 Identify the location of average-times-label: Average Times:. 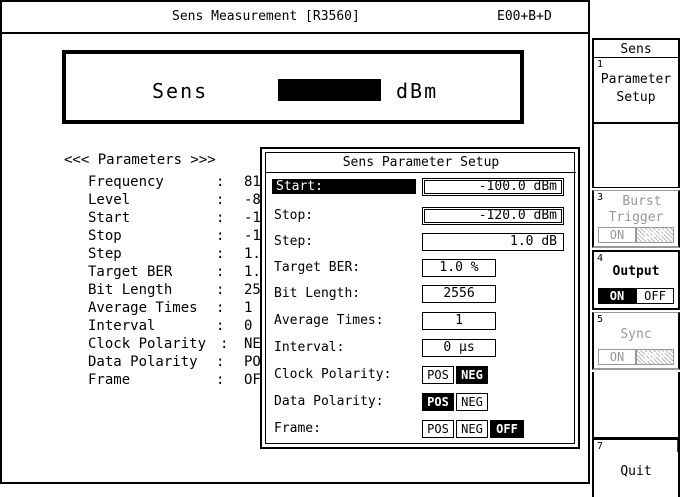
(329, 320).